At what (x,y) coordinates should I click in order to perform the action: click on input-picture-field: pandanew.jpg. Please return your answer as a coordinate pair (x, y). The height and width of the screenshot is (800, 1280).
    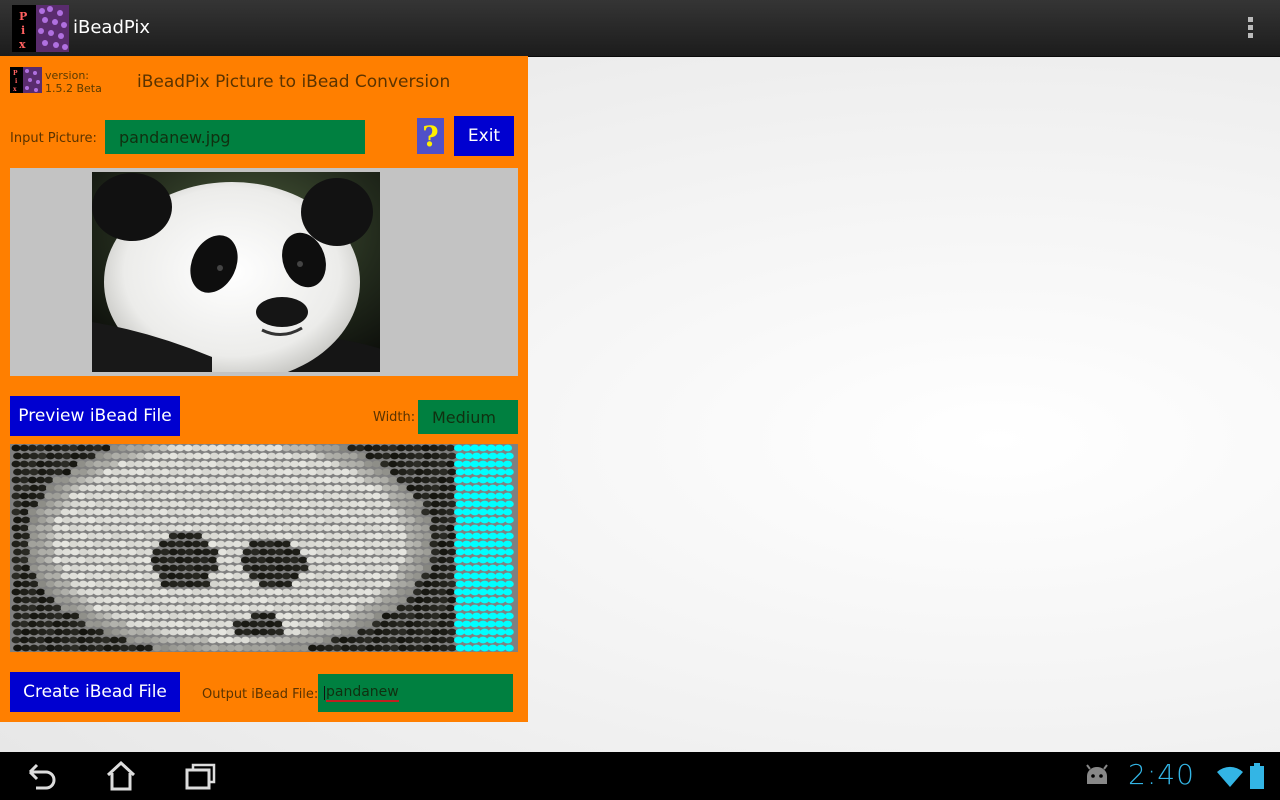
    Looking at the image, I should click on (235, 137).